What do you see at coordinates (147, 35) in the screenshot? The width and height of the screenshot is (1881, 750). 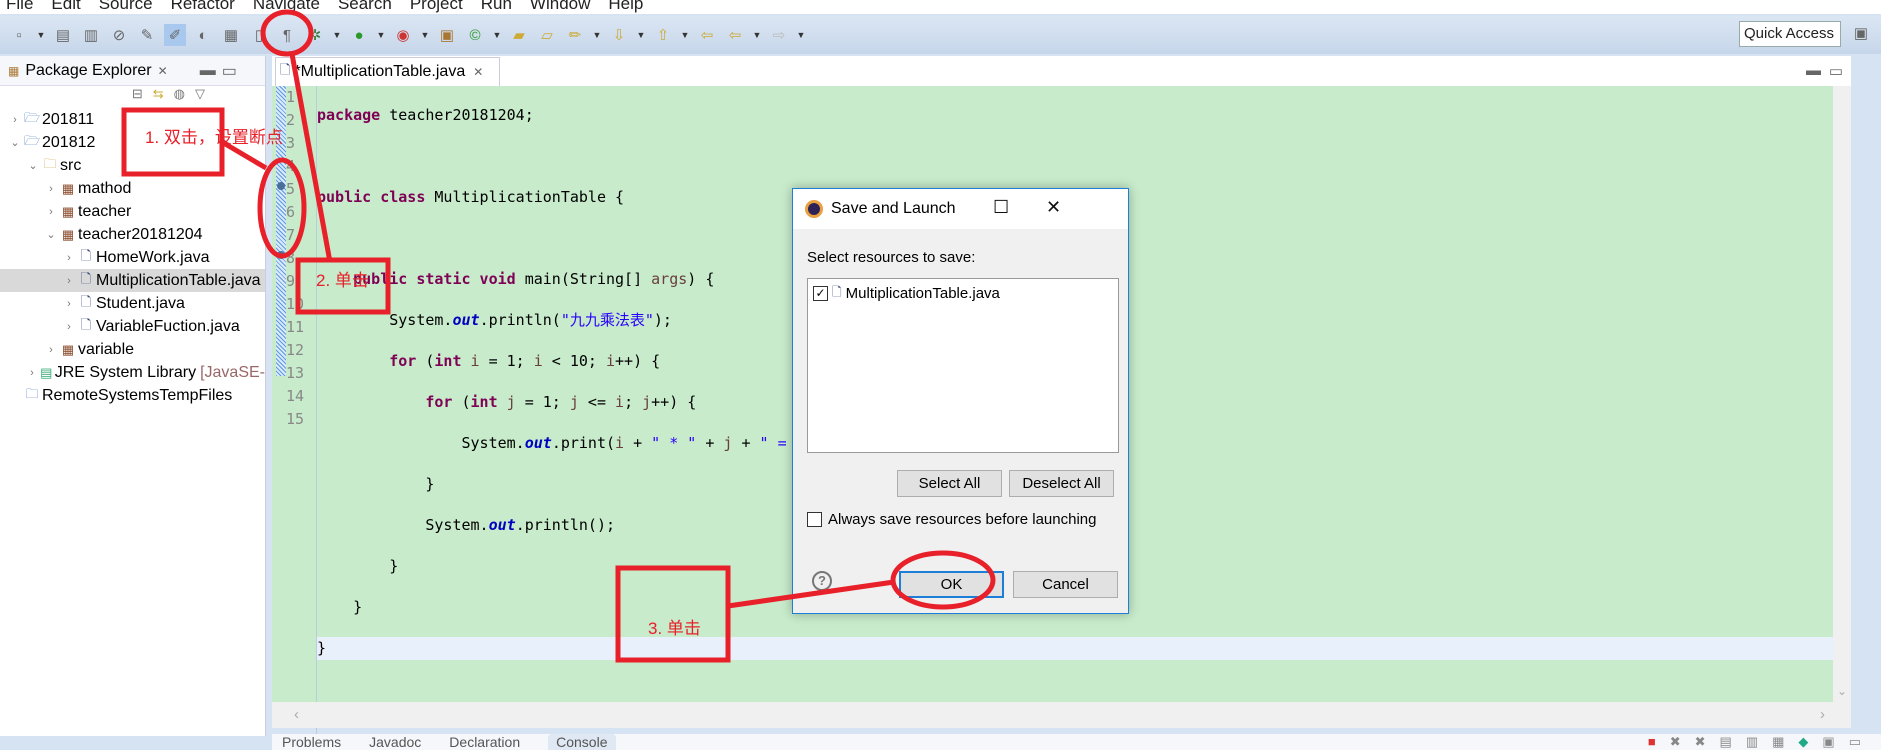 I see `new-class-icon: ✎` at bounding box center [147, 35].